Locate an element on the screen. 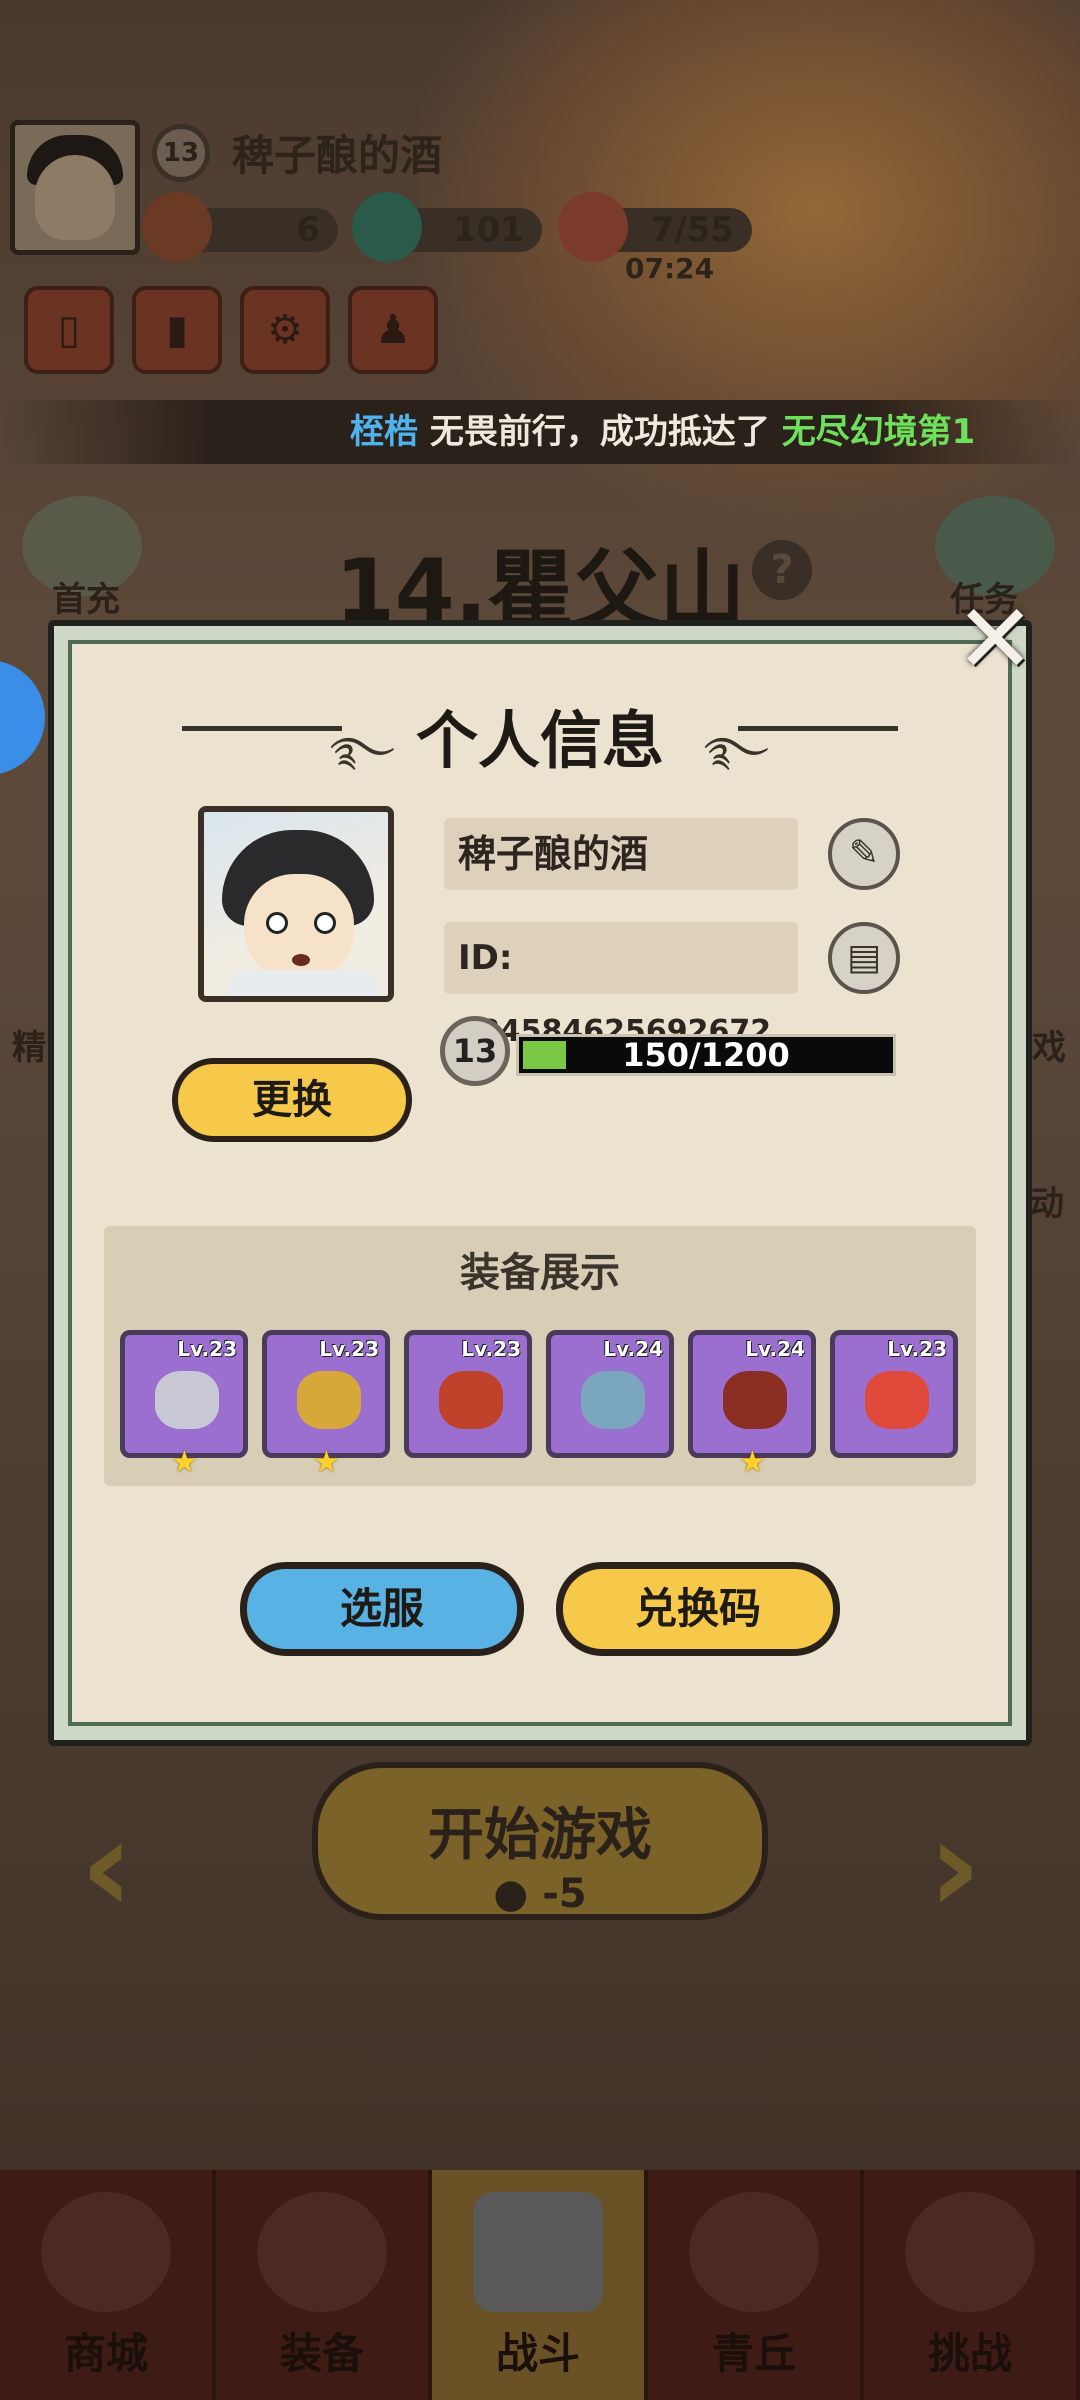  player-name-field: 稗子酿的酒 is located at coordinates (621, 854).